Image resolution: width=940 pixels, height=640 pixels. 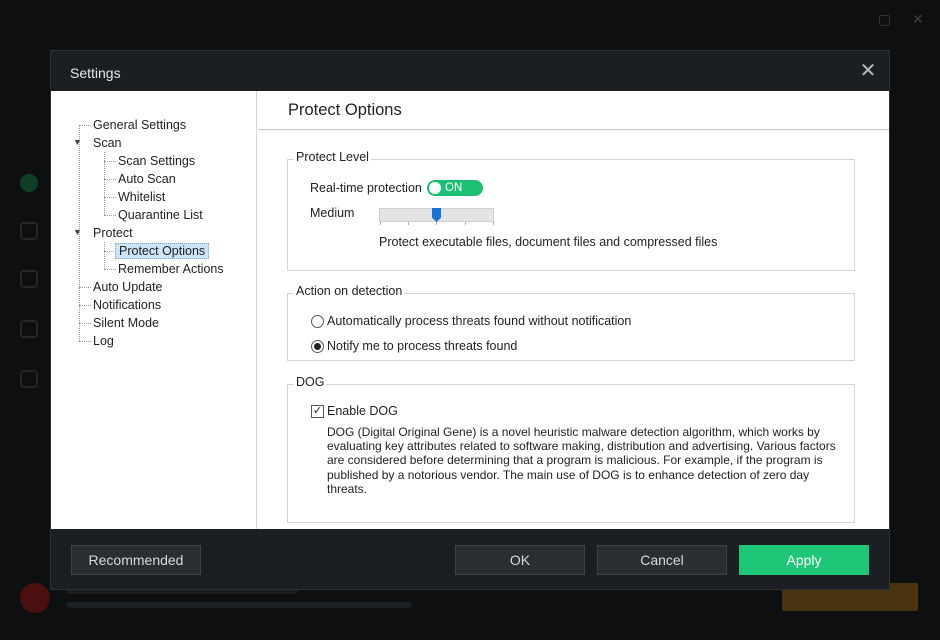 I want to click on slider-thumb, so click(x=436, y=215).